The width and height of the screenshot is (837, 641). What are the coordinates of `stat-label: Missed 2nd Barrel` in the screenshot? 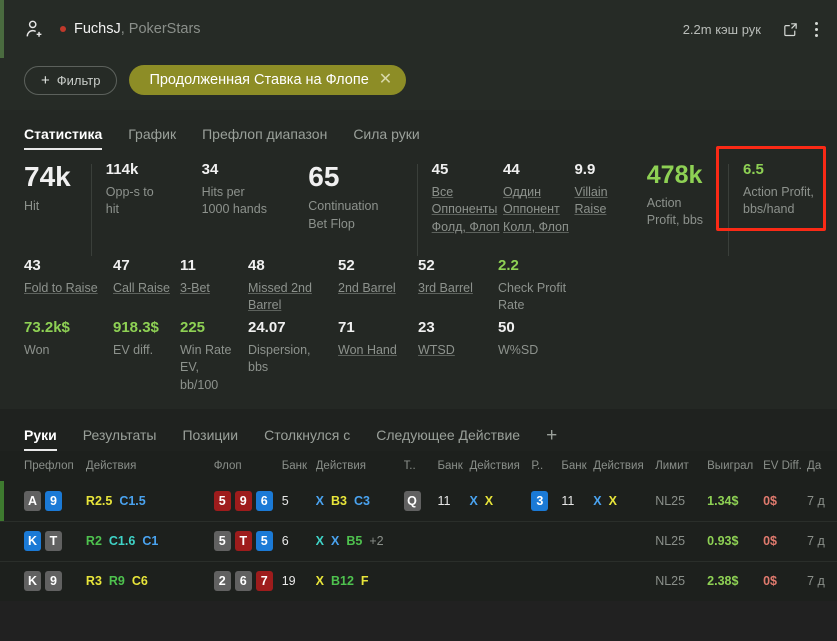 It's located at (293, 298).